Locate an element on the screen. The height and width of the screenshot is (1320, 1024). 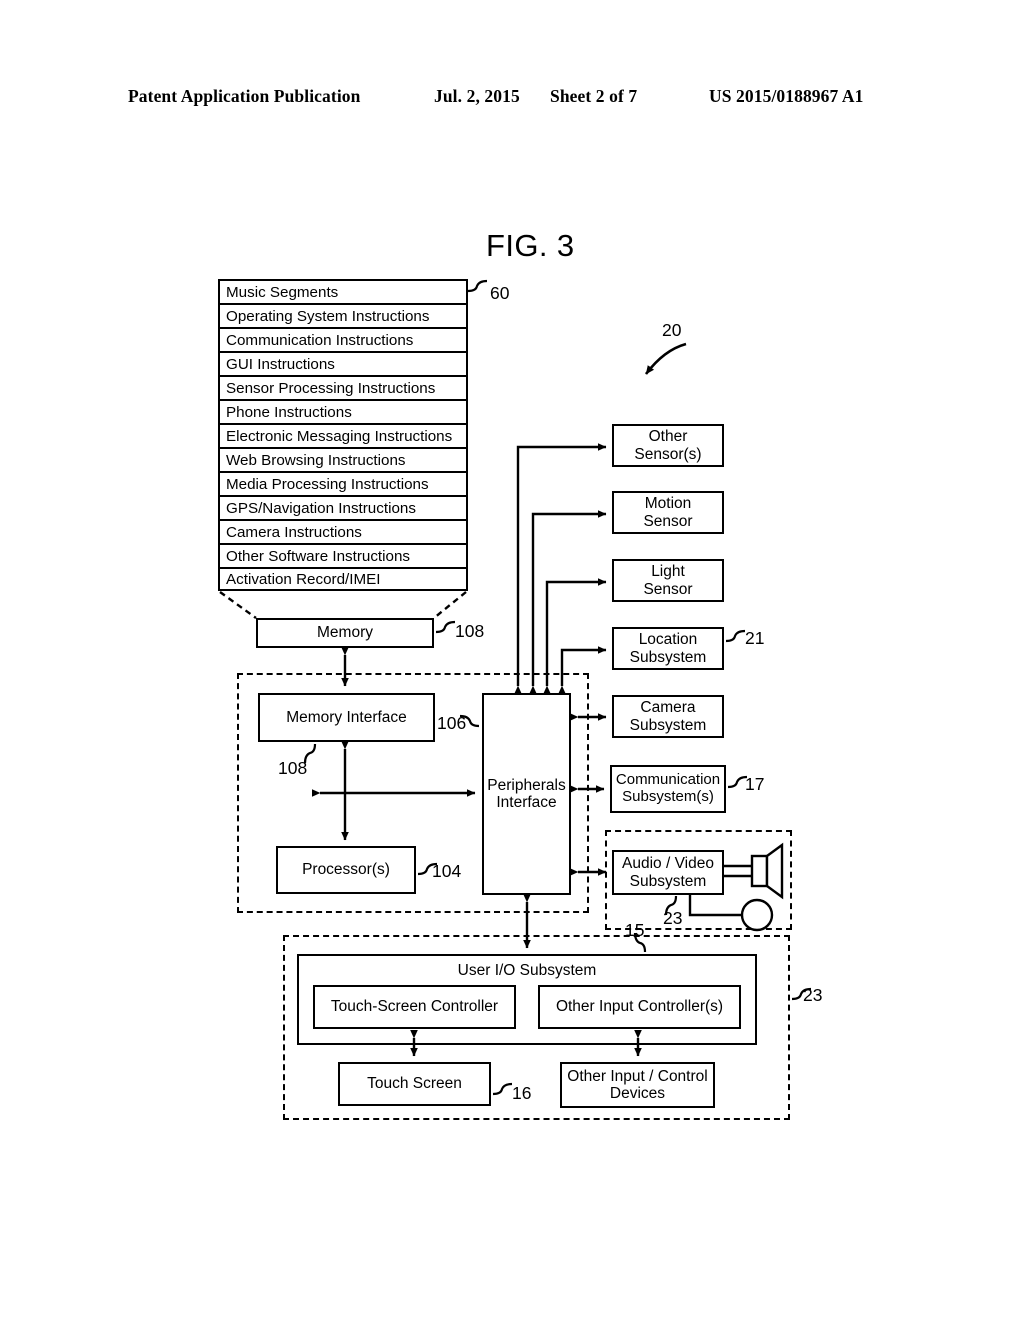
peripherals-interface-label-1: Peripherals is located at coordinates (526, 785).